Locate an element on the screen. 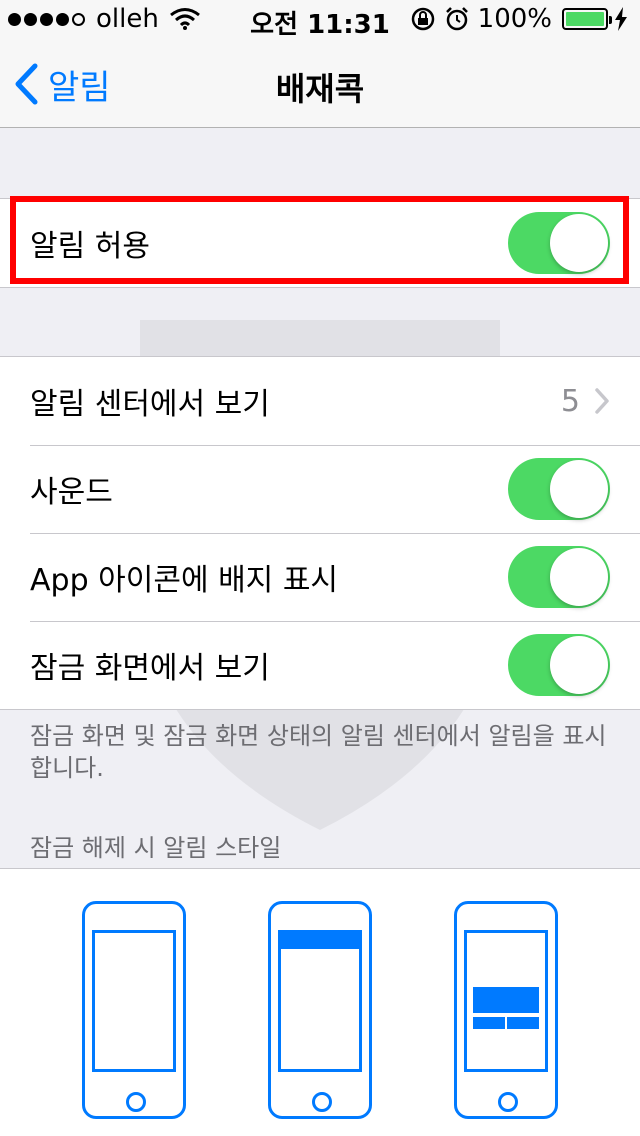 The width and height of the screenshot is (640, 1136). lock-screen-row: 잠금 화면에서 보기 is located at coordinates (320, 665).